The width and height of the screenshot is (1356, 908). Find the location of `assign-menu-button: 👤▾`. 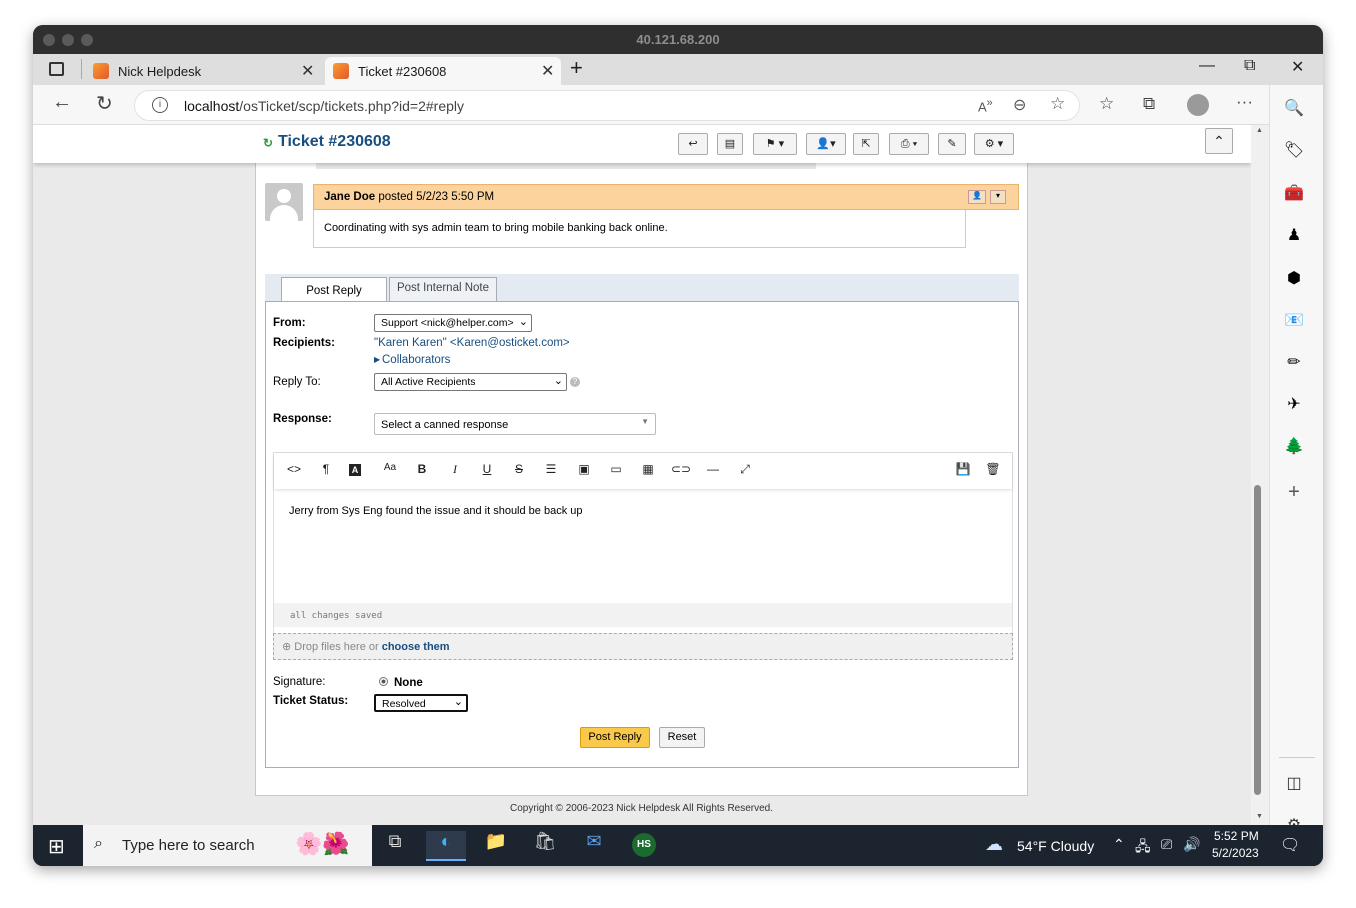

assign-menu-button: 👤▾ is located at coordinates (826, 144).